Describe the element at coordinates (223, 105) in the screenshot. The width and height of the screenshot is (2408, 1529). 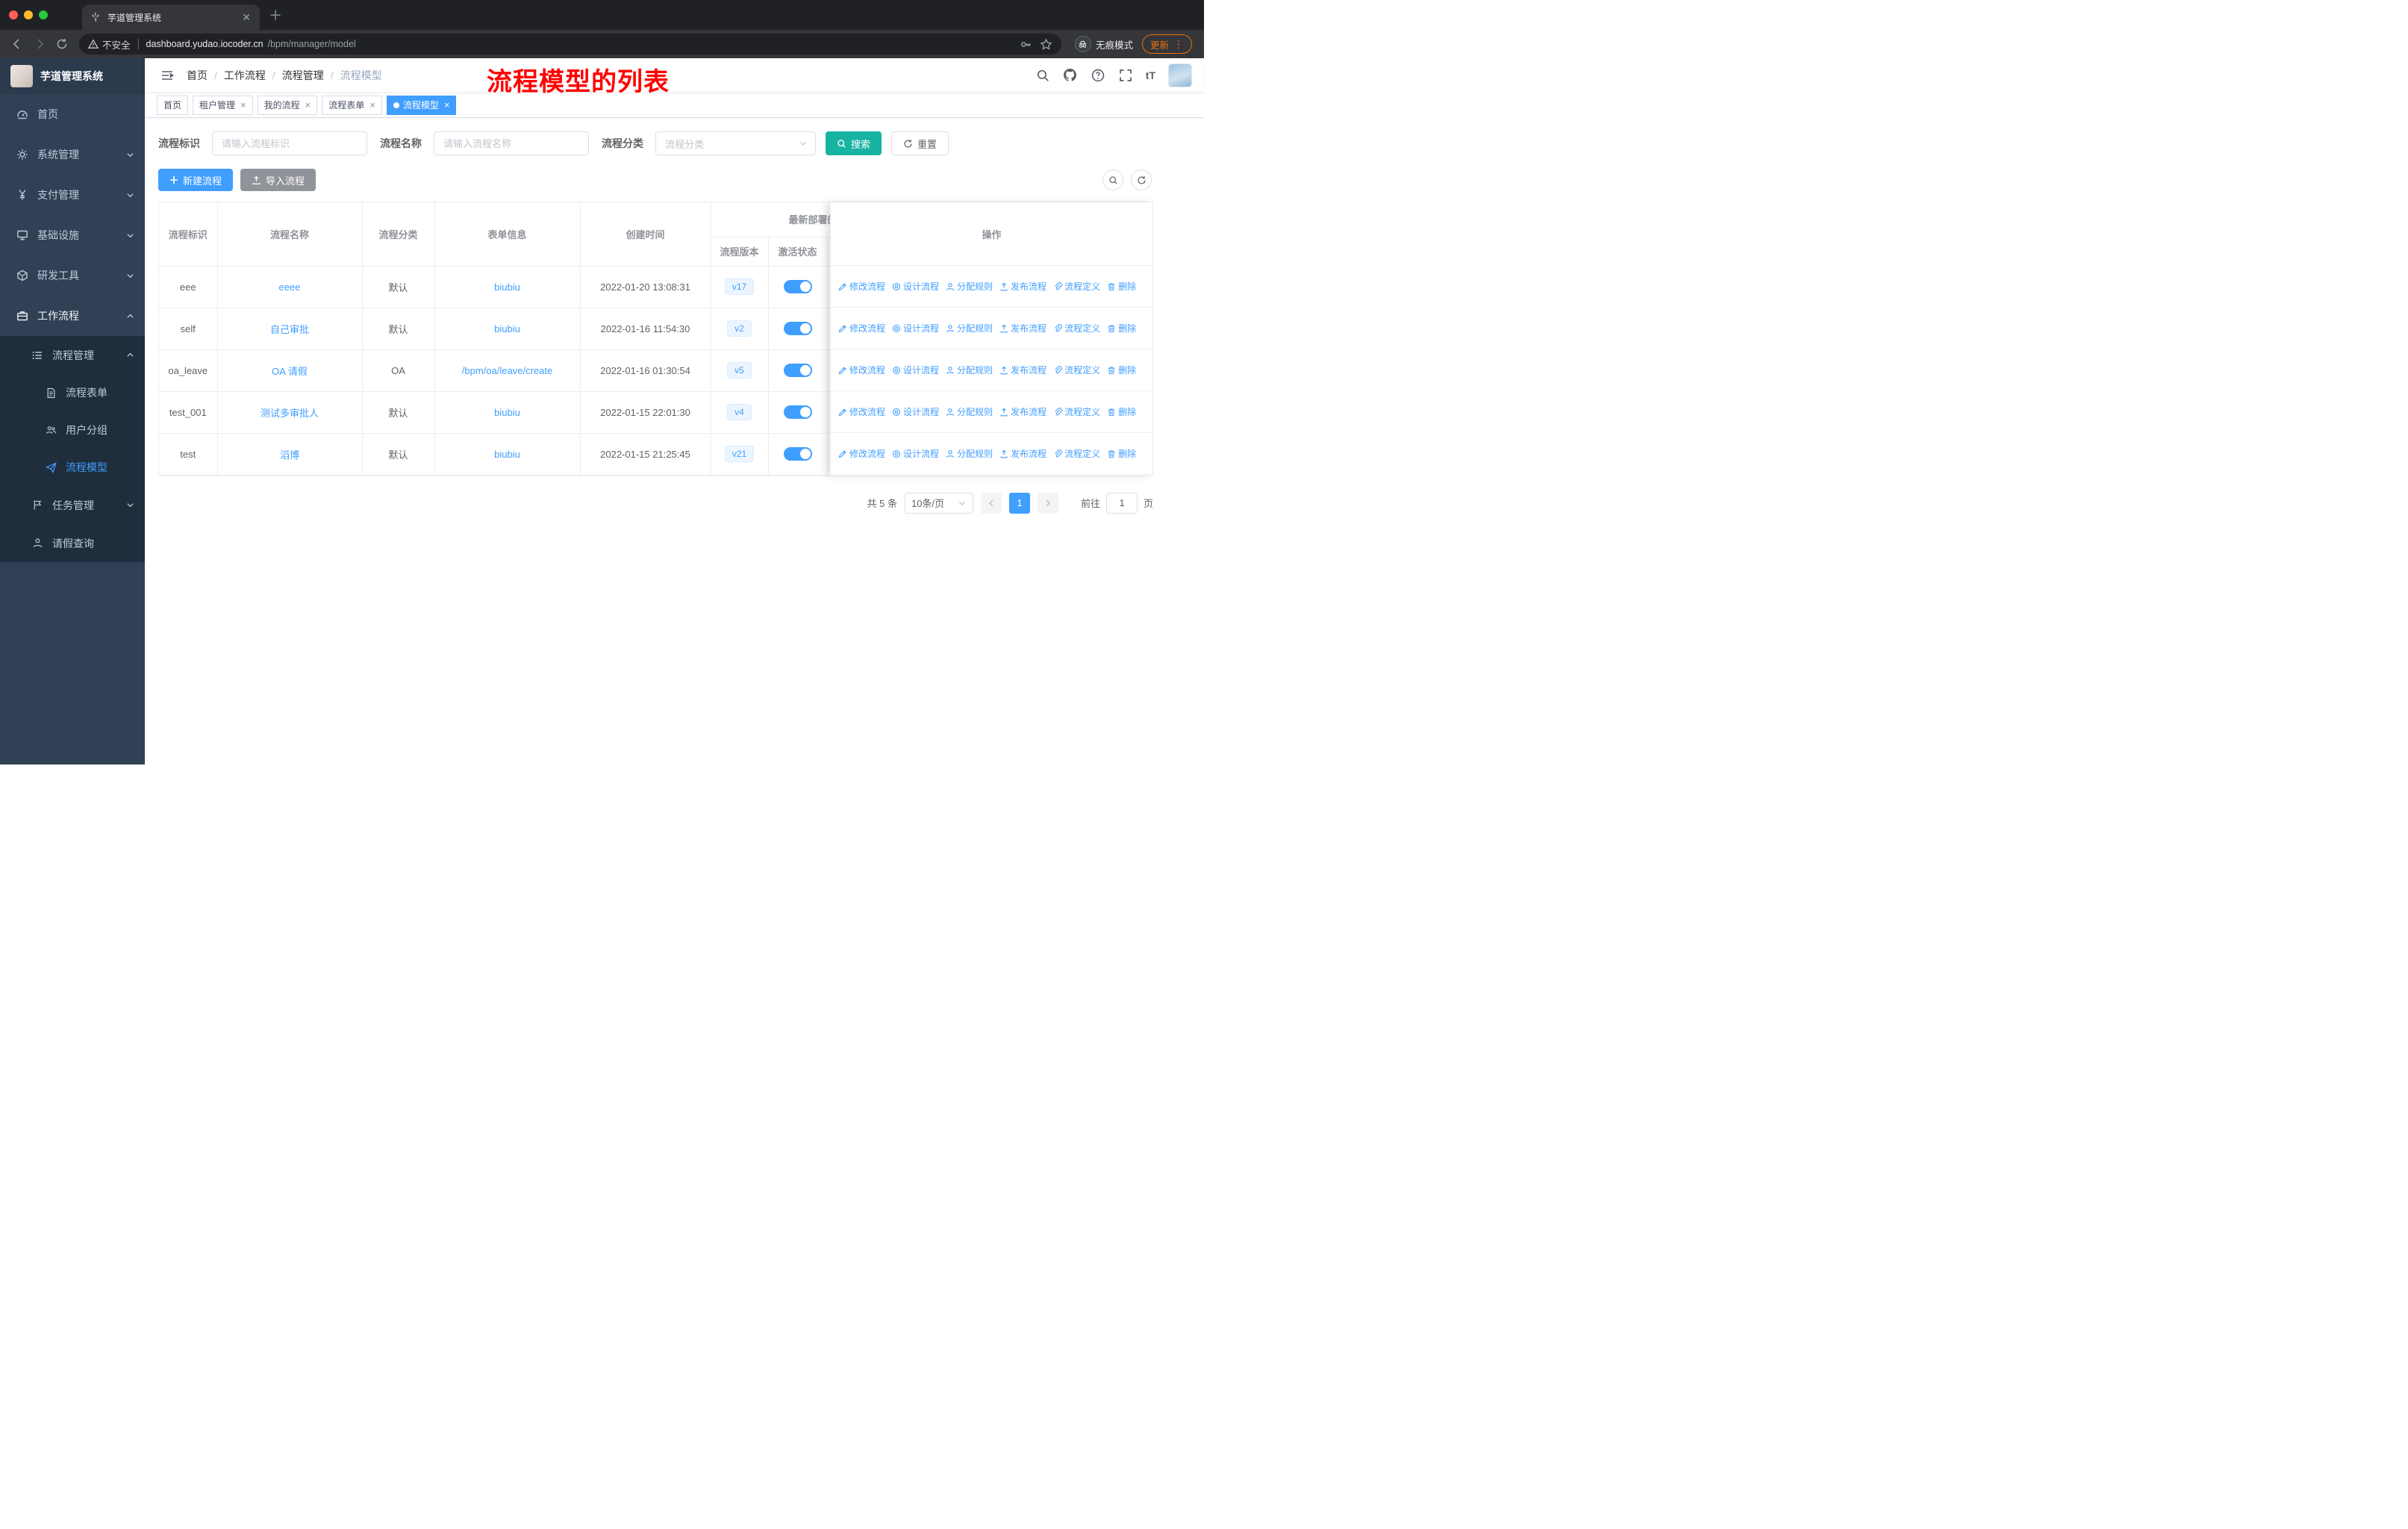
I see `tag-tenant: 租户管理 ×` at that location.